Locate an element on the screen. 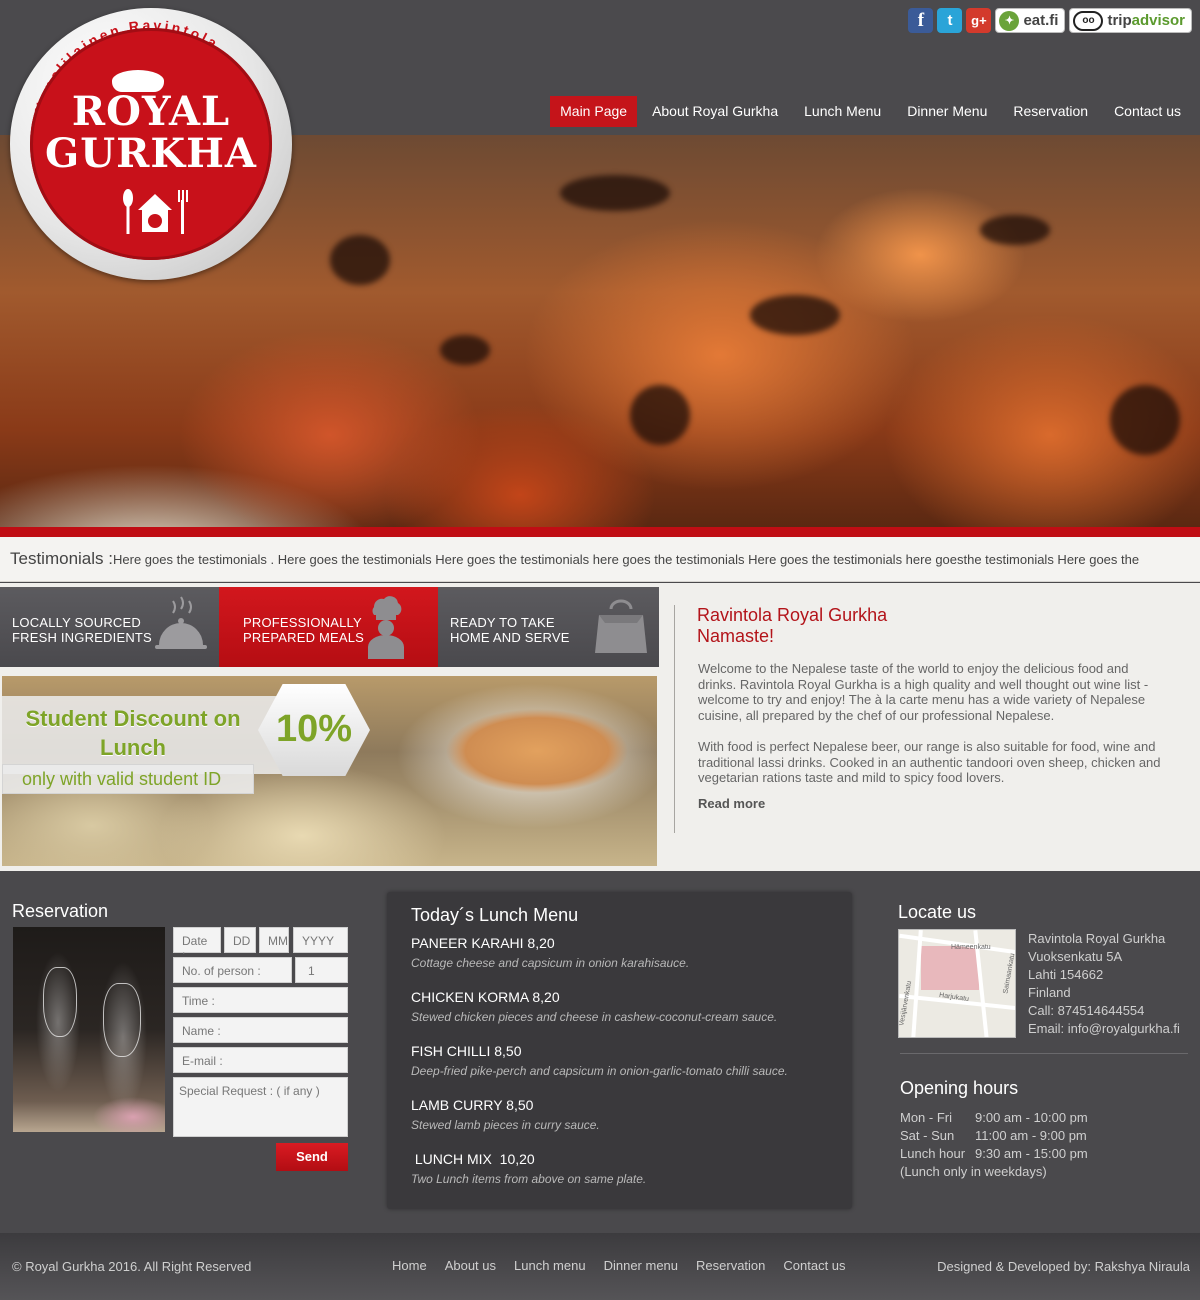 The height and width of the screenshot is (1300, 1200). hours-day: Lunch hour is located at coordinates (933, 1153).